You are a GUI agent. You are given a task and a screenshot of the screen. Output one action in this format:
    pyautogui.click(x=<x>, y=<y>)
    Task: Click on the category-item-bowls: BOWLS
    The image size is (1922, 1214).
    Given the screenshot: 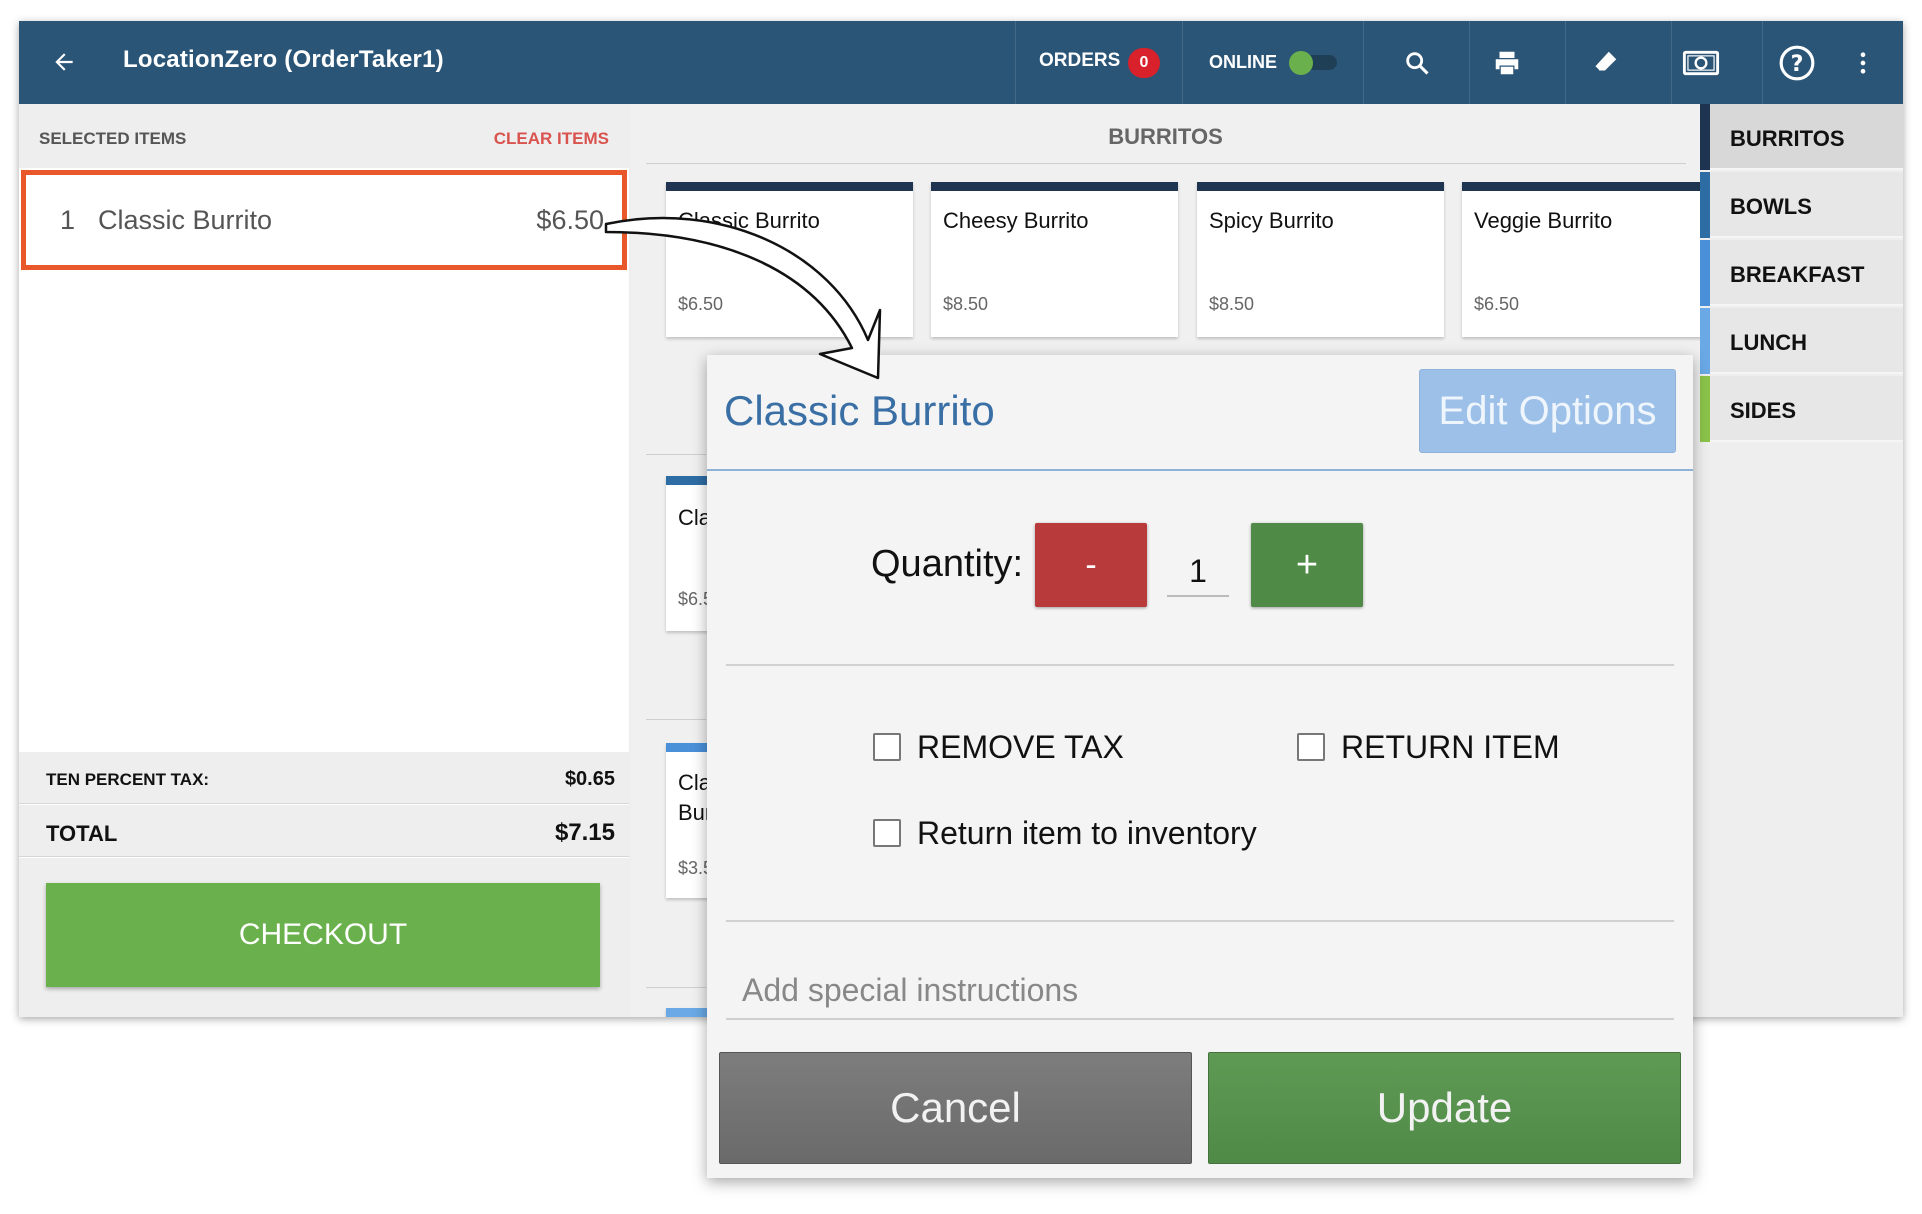 What is the action you would take?
    pyautogui.click(x=1801, y=205)
    